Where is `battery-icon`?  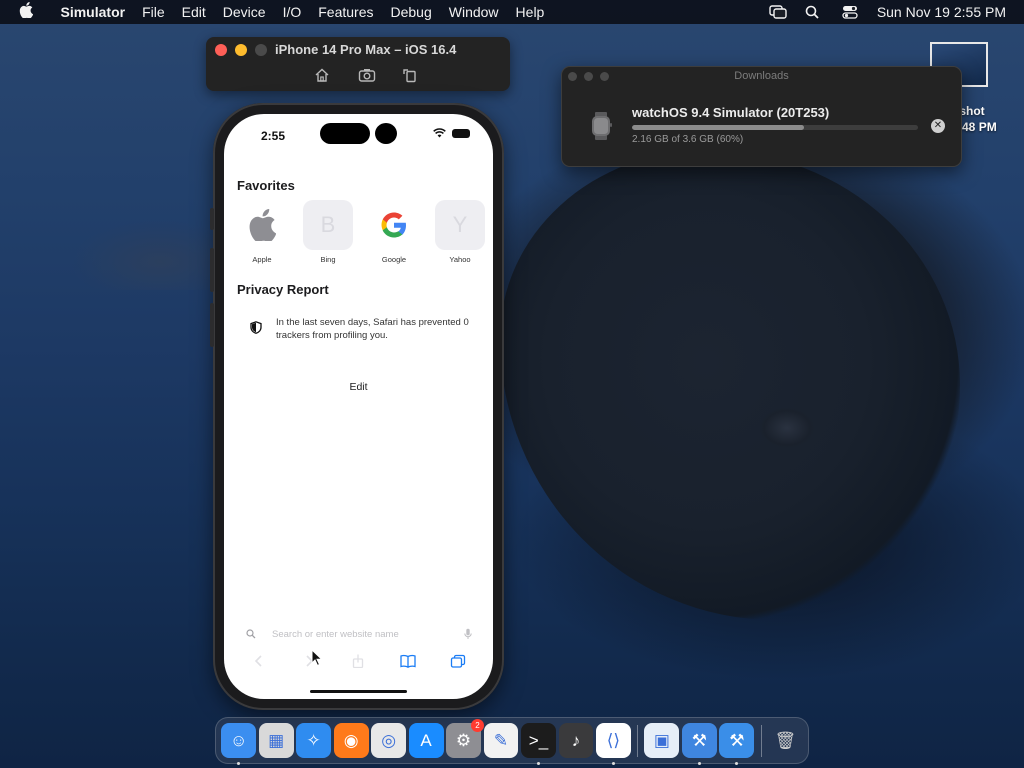
battery-icon is located at coordinates (461, 133).